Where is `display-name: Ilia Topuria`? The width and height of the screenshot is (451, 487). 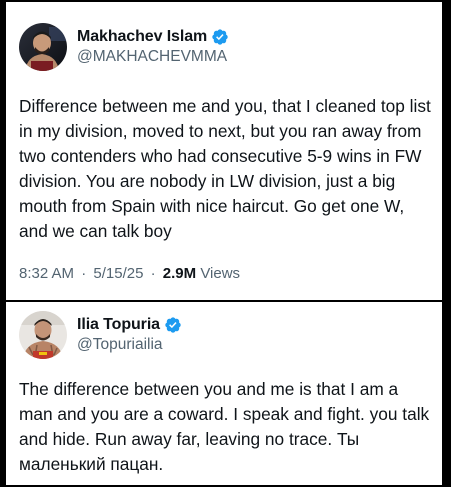
display-name: Ilia Topuria is located at coordinates (118, 325).